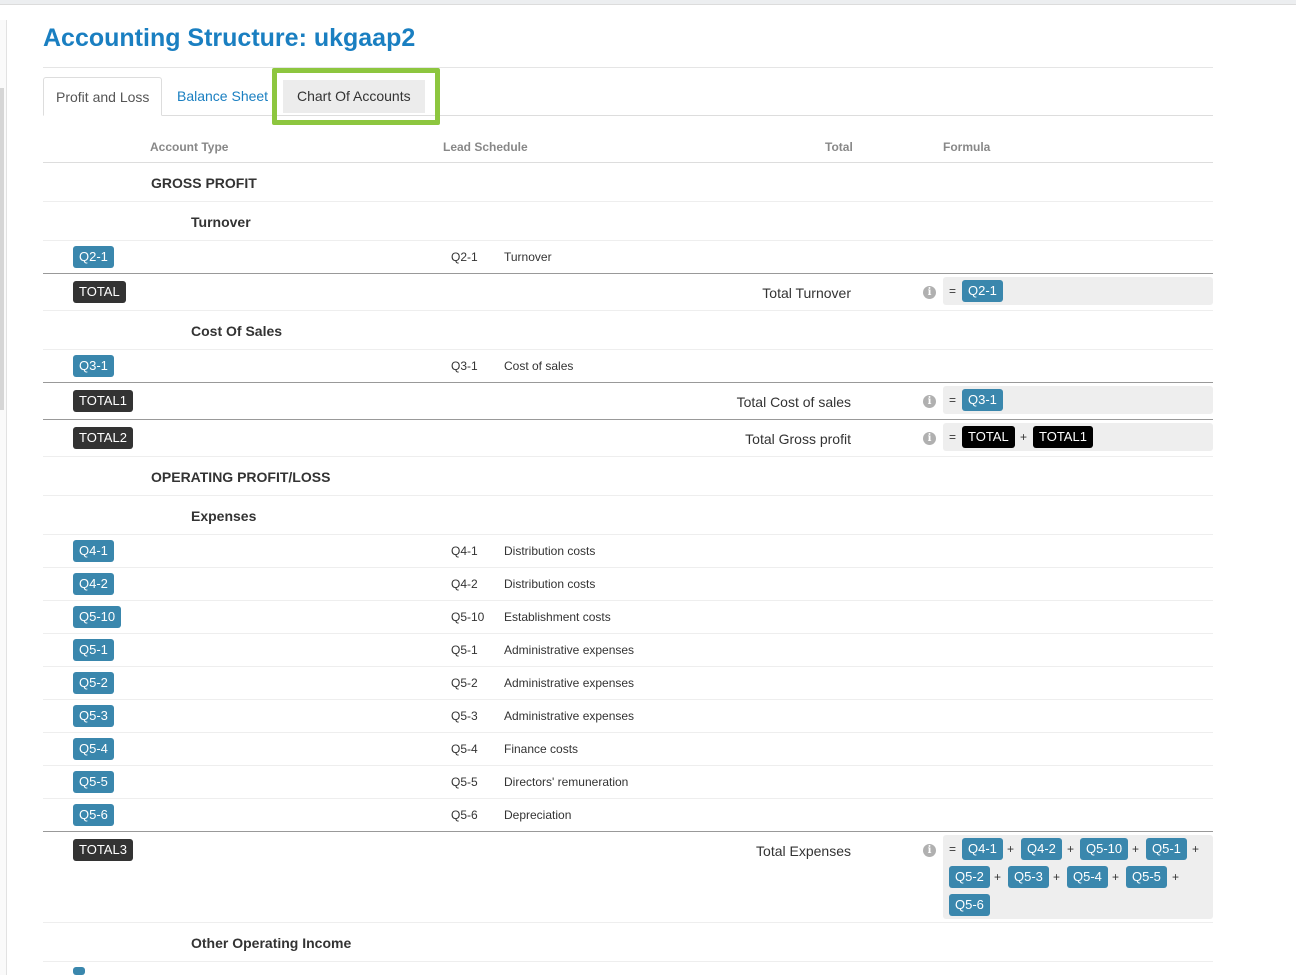  Describe the element at coordinates (969, 877) in the screenshot. I see `formula-badge: Q5-2` at that location.